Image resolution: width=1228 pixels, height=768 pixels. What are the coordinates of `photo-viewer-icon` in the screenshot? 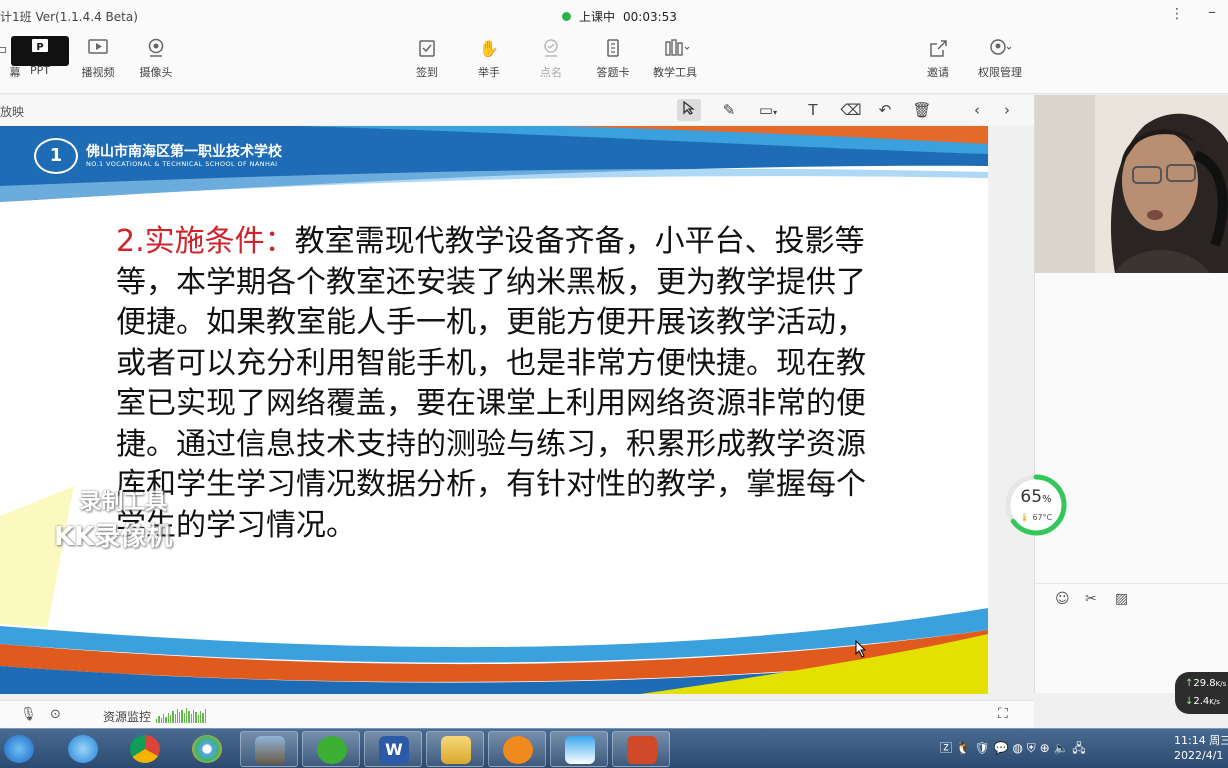 It's located at (270, 750).